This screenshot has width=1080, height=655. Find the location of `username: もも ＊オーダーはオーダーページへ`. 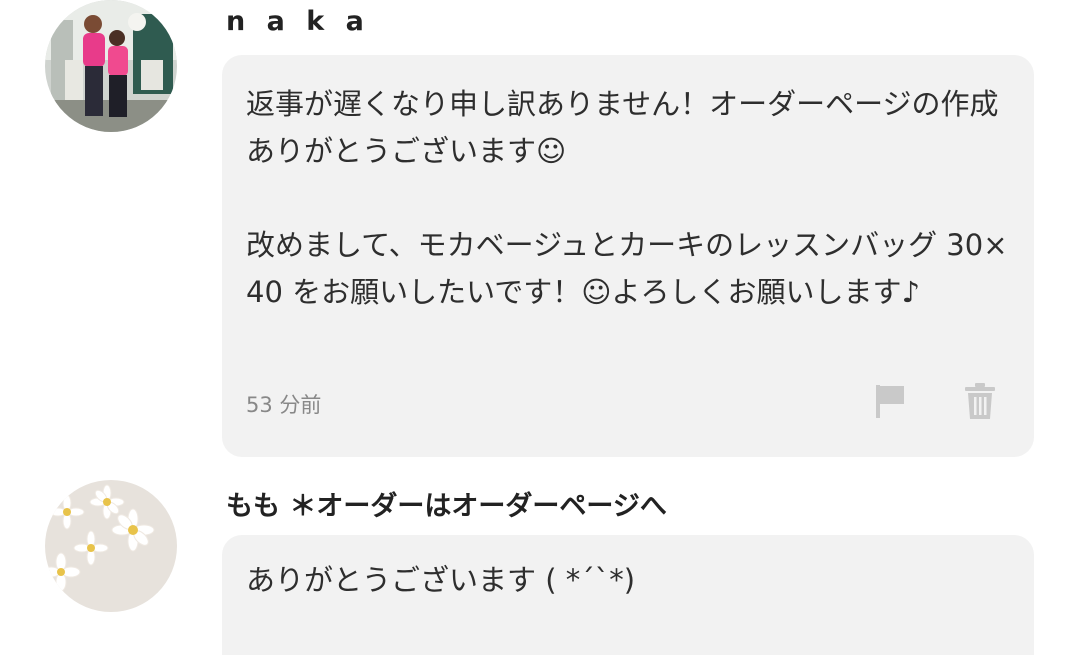

username: もも ＊オーダーはオーダーページへ is located at coordinates (446, 503).